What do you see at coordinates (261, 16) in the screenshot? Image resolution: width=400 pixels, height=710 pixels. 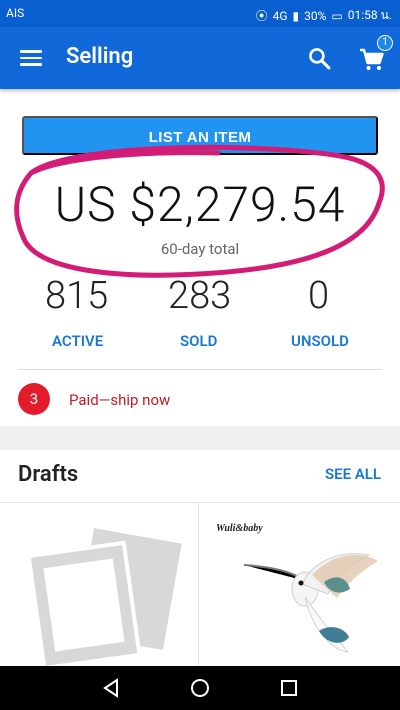 I see `wifi-icon: ⦿` at bounding box center [261, 16].